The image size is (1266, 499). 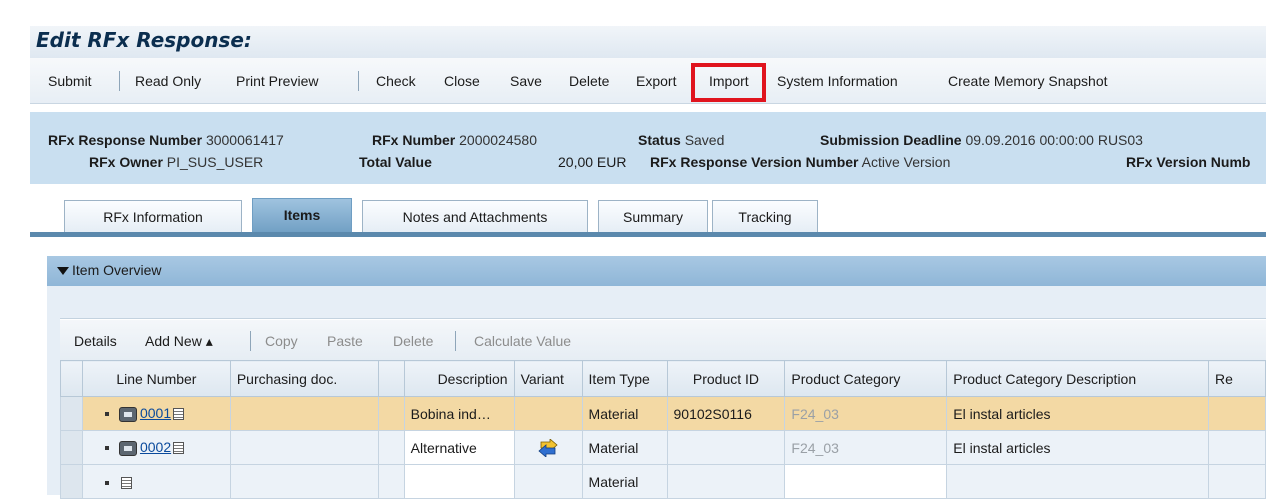 I want to click on line-number-cell, so click(x=156, y=481).